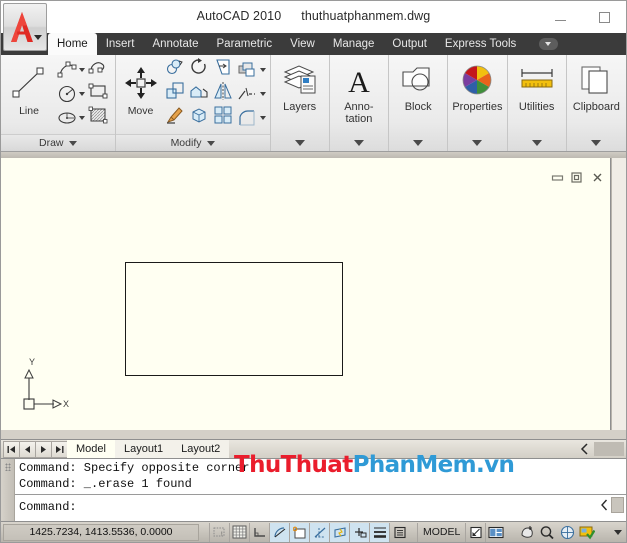 This screenshot has width=627, height=543. Describe the element at coordinates (262, 117) in the screenshot. I see `fillet-flyout-caret-icon` at that location.